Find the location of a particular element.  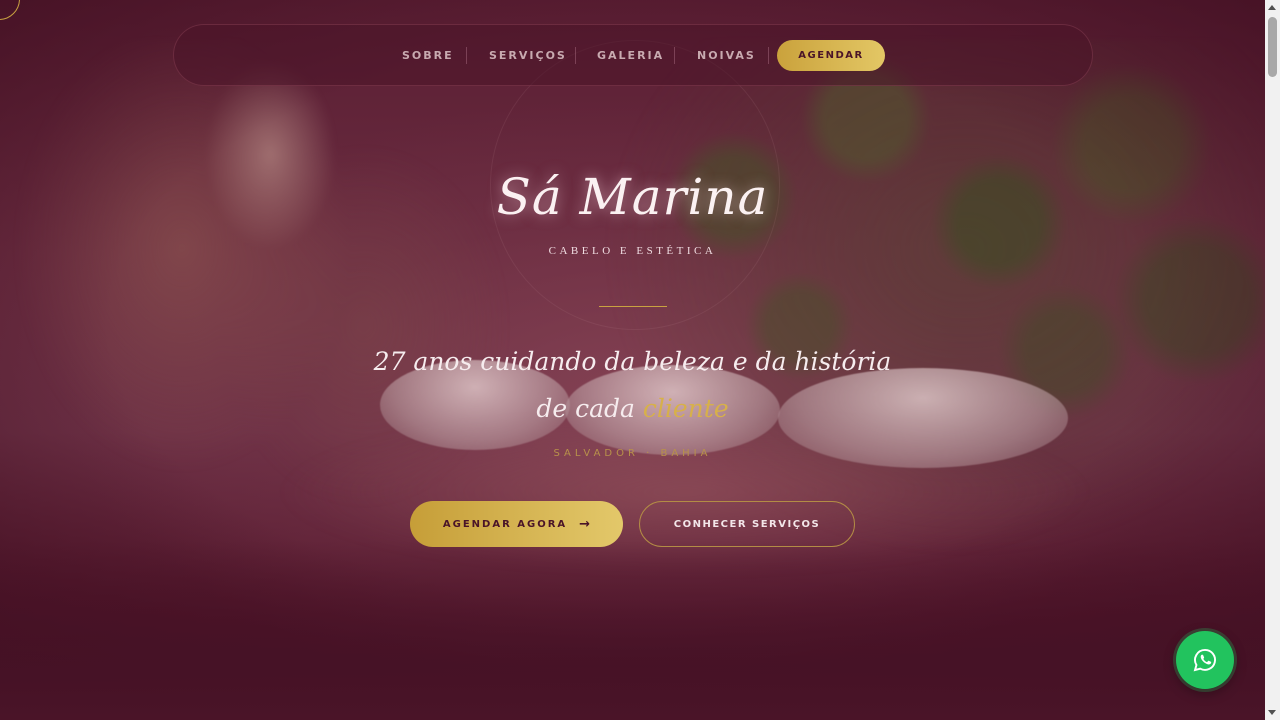

nav-link-noivas: NOIVAS is located at coordinates (726, 55).